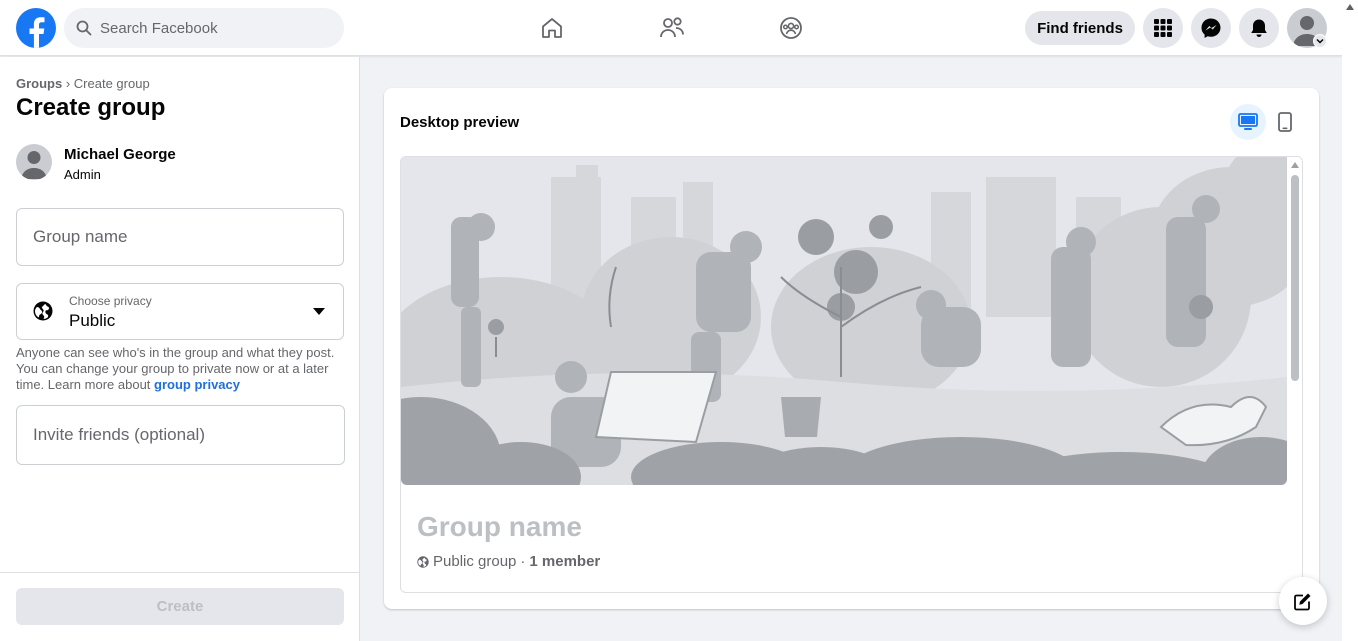 The height and width of the screenshot is (641, 1358). I want to click on group-privacy-link: group privacy, so click(197, 384).